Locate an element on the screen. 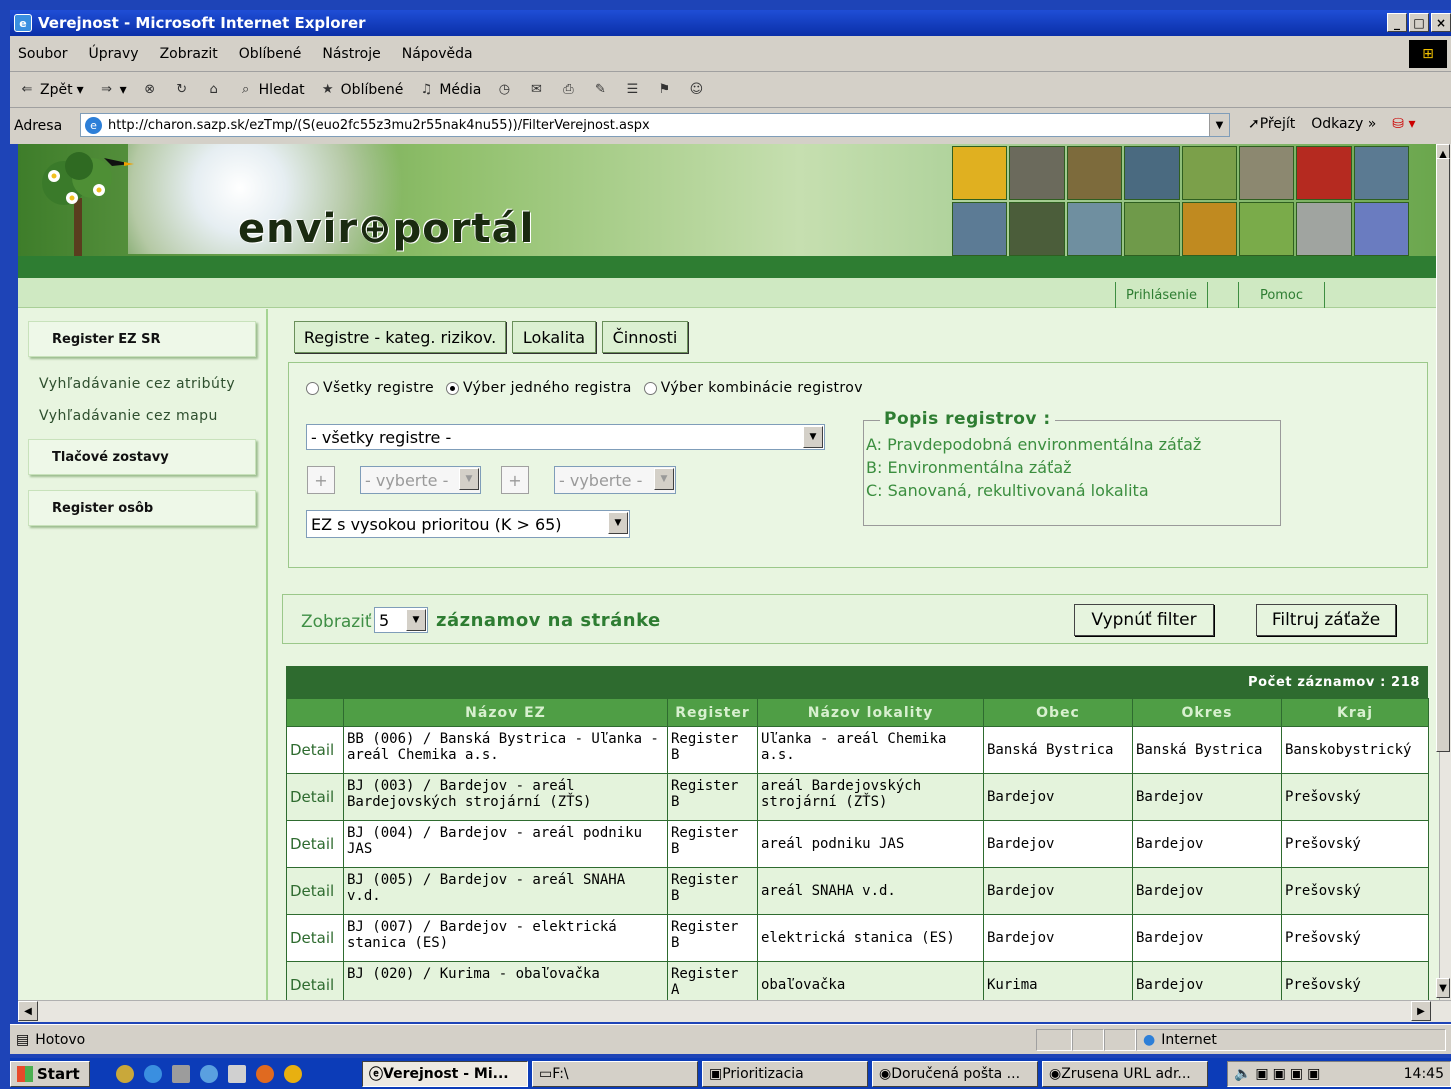 The height and width of the screenshot is (1089, 1451). menu-soubor: Soubor is located at coordinates (43, 54).